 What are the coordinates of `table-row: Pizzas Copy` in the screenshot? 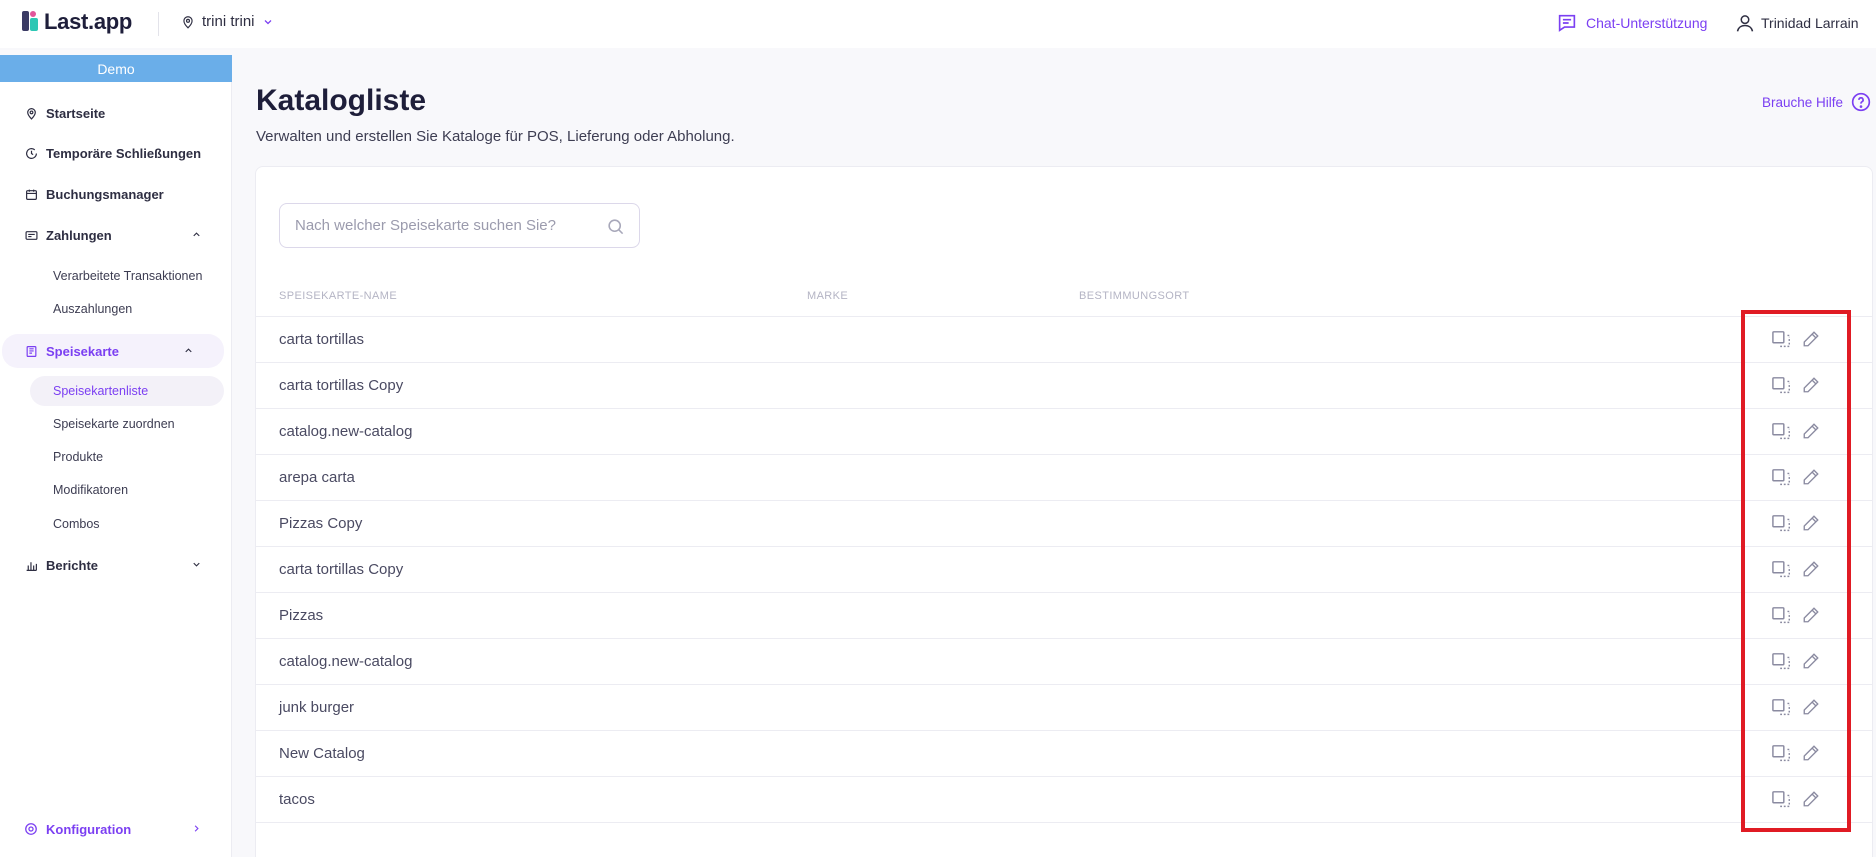 It's located at (1064, 523).